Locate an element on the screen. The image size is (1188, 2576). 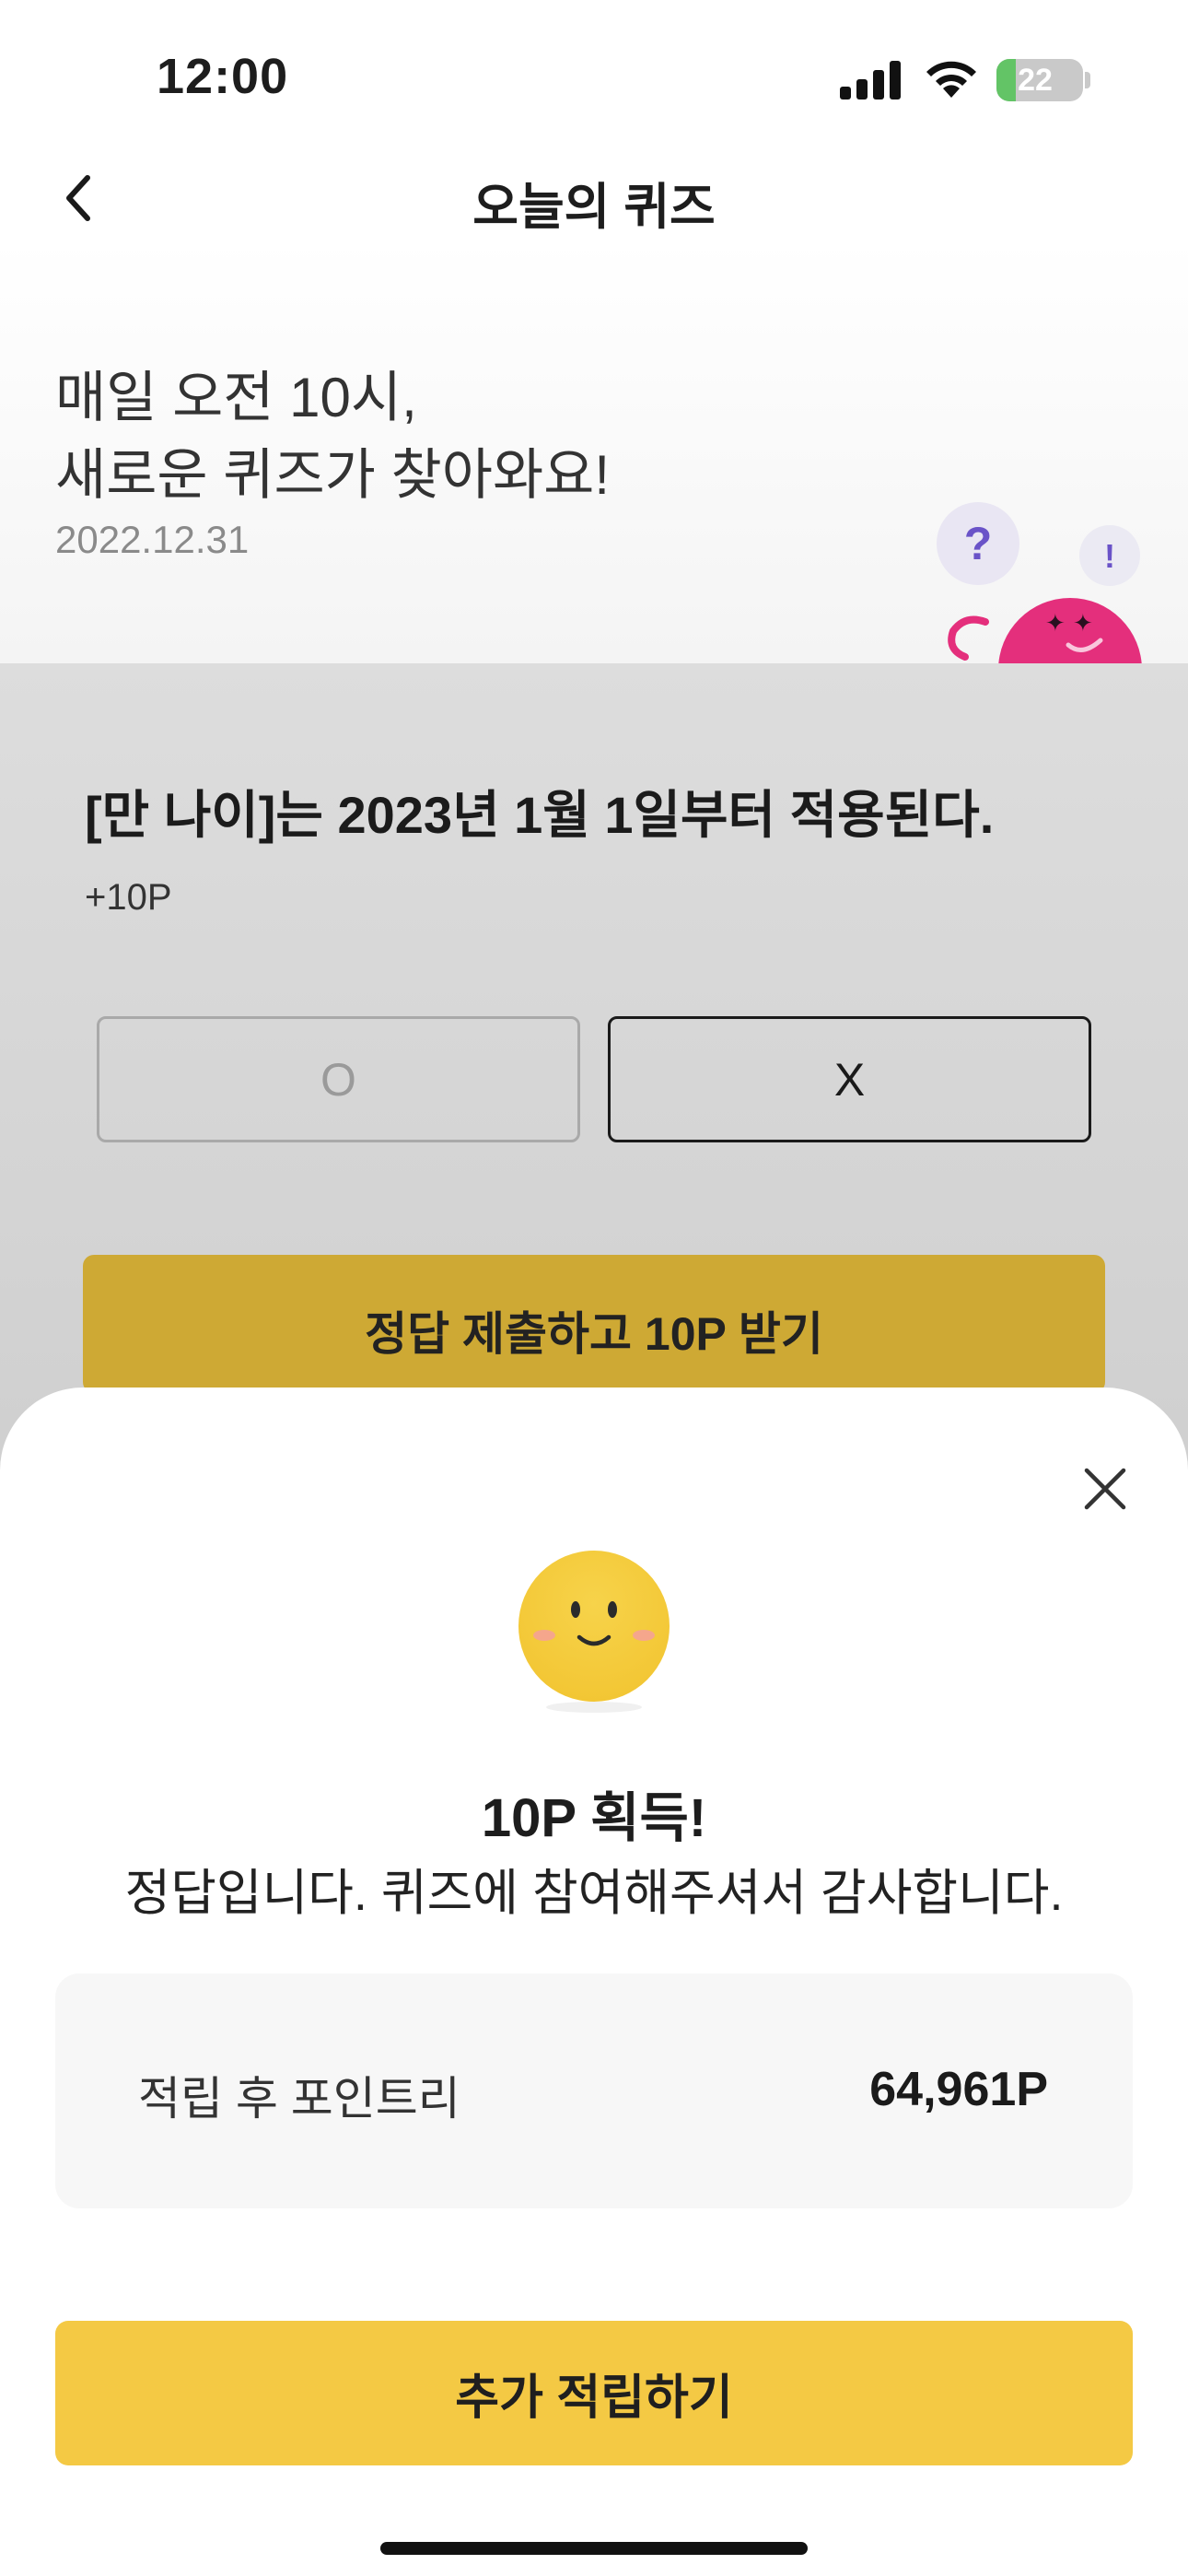
hero-headline-line1: 매일 오전 10시, is located at coordinates (236, 397).